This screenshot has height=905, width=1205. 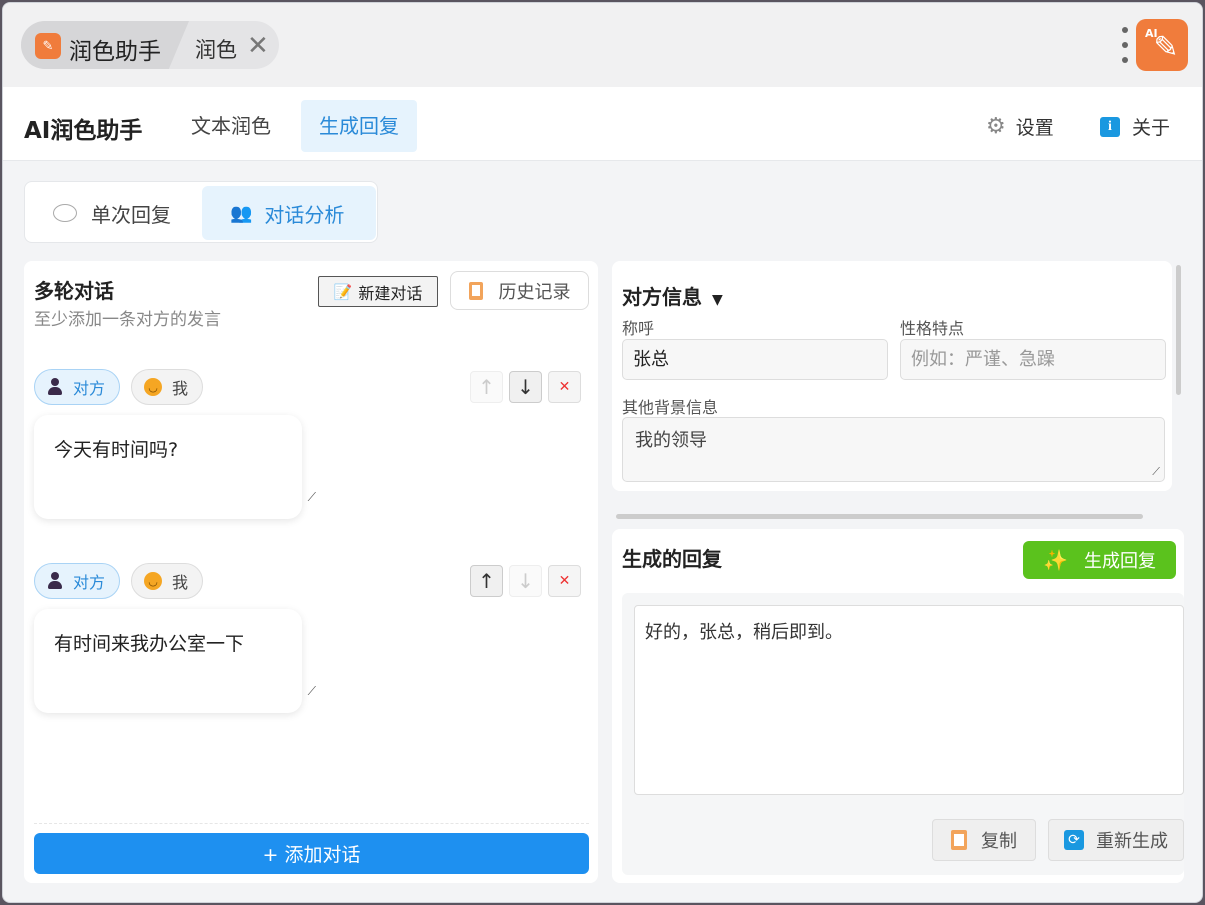 What do you see at coordinates (1162, 45) in the screenshot?
I see `app-logo-icon: AI ✎` at bounding box center [1162, 45].